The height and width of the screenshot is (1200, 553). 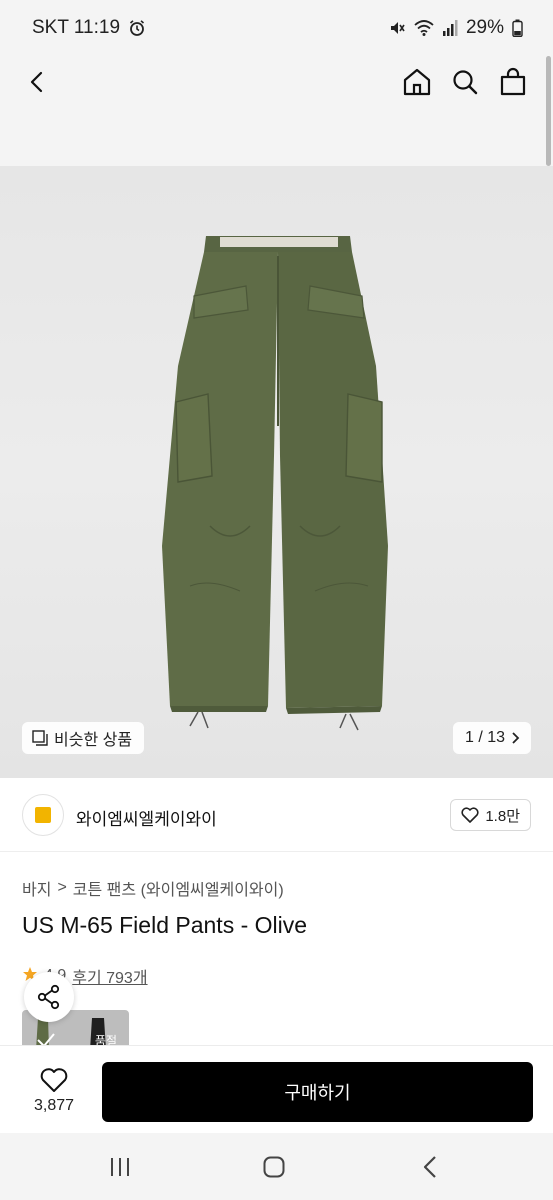 What do you see at coordinates (165, 925) in the screenshot?
I see `product-title: US M-65 Field Pants - Olive` at bounding box center [165, 925].